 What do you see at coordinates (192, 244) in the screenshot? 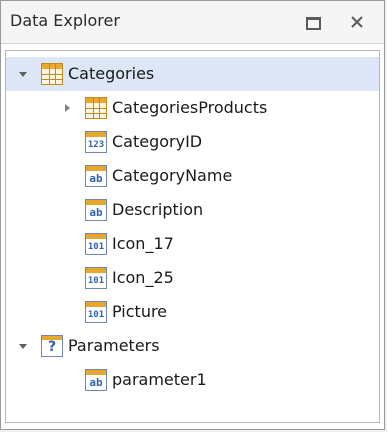
I see `tree-node-icon-17: 101 Icon_17` at bounding box center [192, 244].